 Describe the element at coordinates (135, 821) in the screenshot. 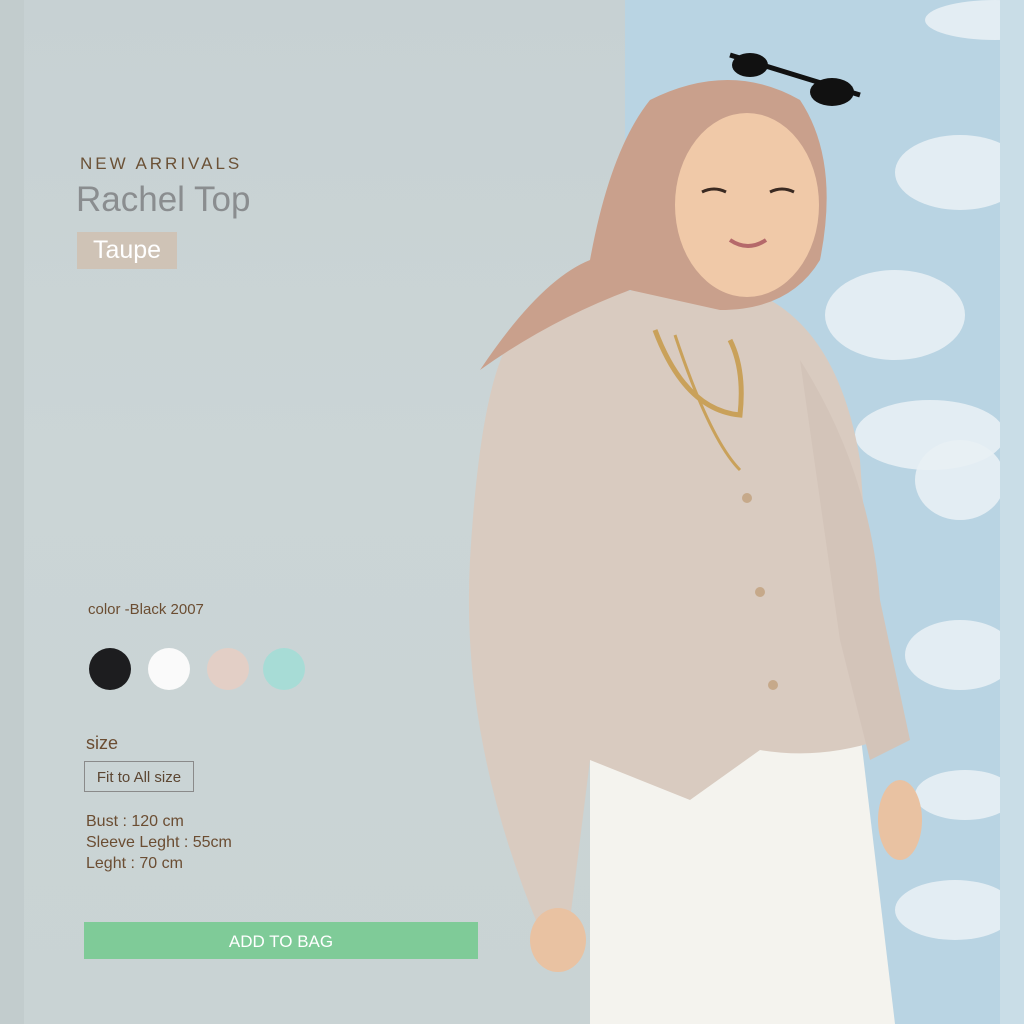

I see `measurement-bust: Bust : 120 cm` at that location.